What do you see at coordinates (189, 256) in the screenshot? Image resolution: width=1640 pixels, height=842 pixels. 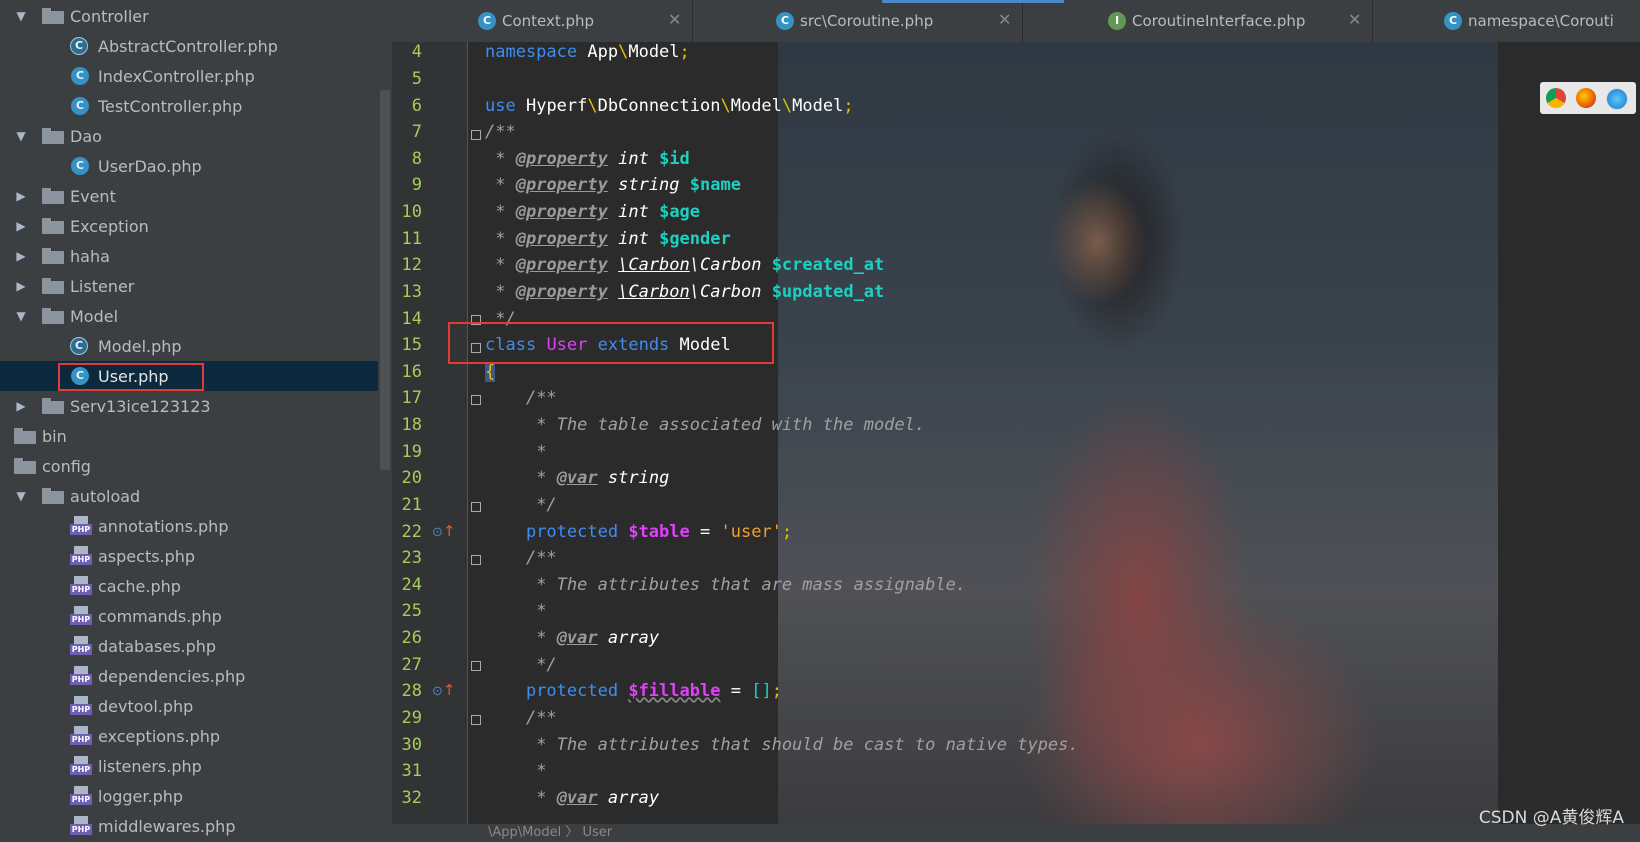 I see `tree-folder-haha: ▶ haha` at bounding box center [189, 256].